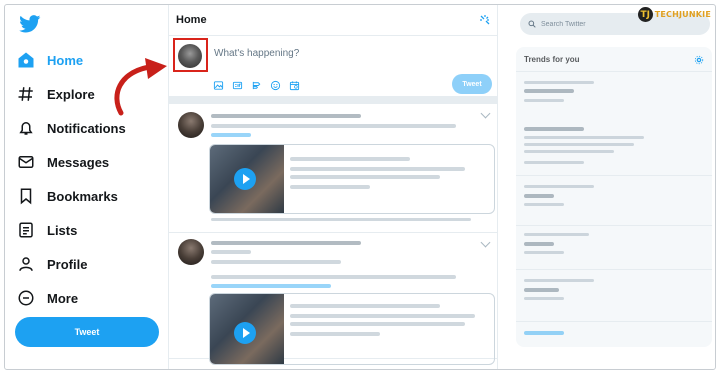 Image resolution: width=720 pixels, height=374 pixels. What do you see at coordinates (78, 162) in the screenshot?
I see `sidebar-item-label: Messages` at bounding box center [78, 162].